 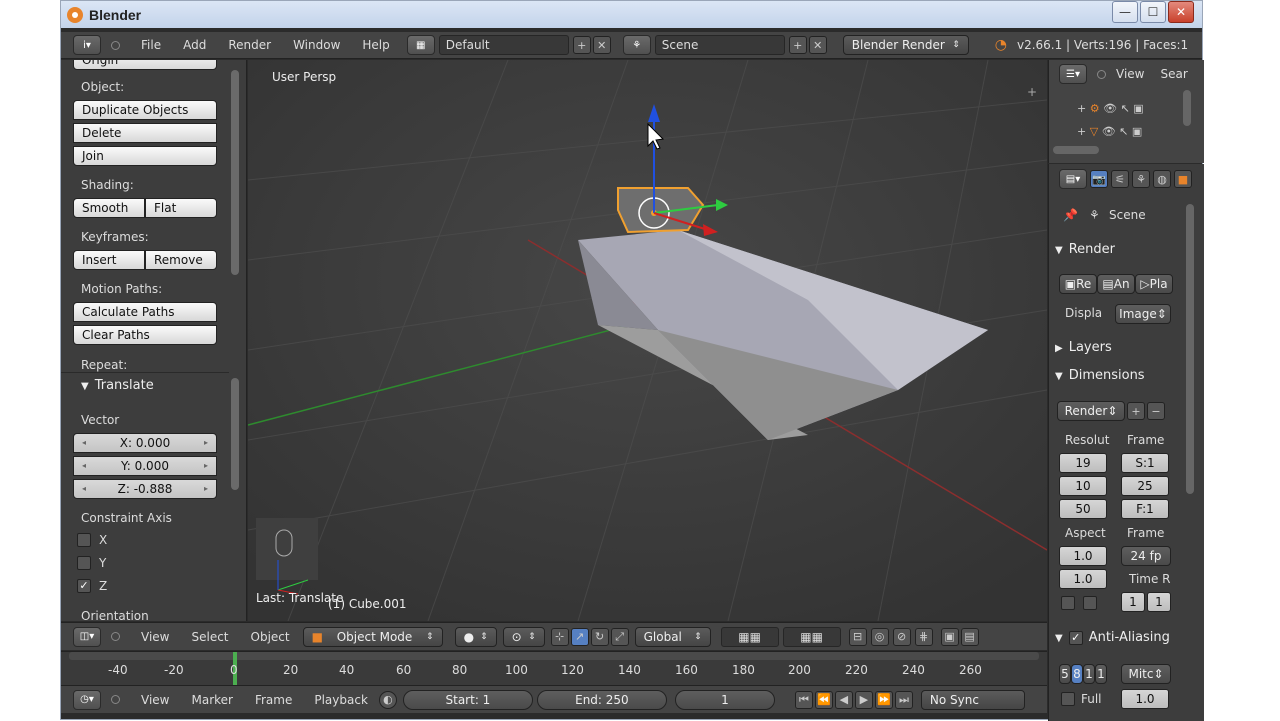 What do you see at coordinates (420, 45) in the screenshot?
I see `screen-layout-icon: ▦` at bounding box center [420, 45].